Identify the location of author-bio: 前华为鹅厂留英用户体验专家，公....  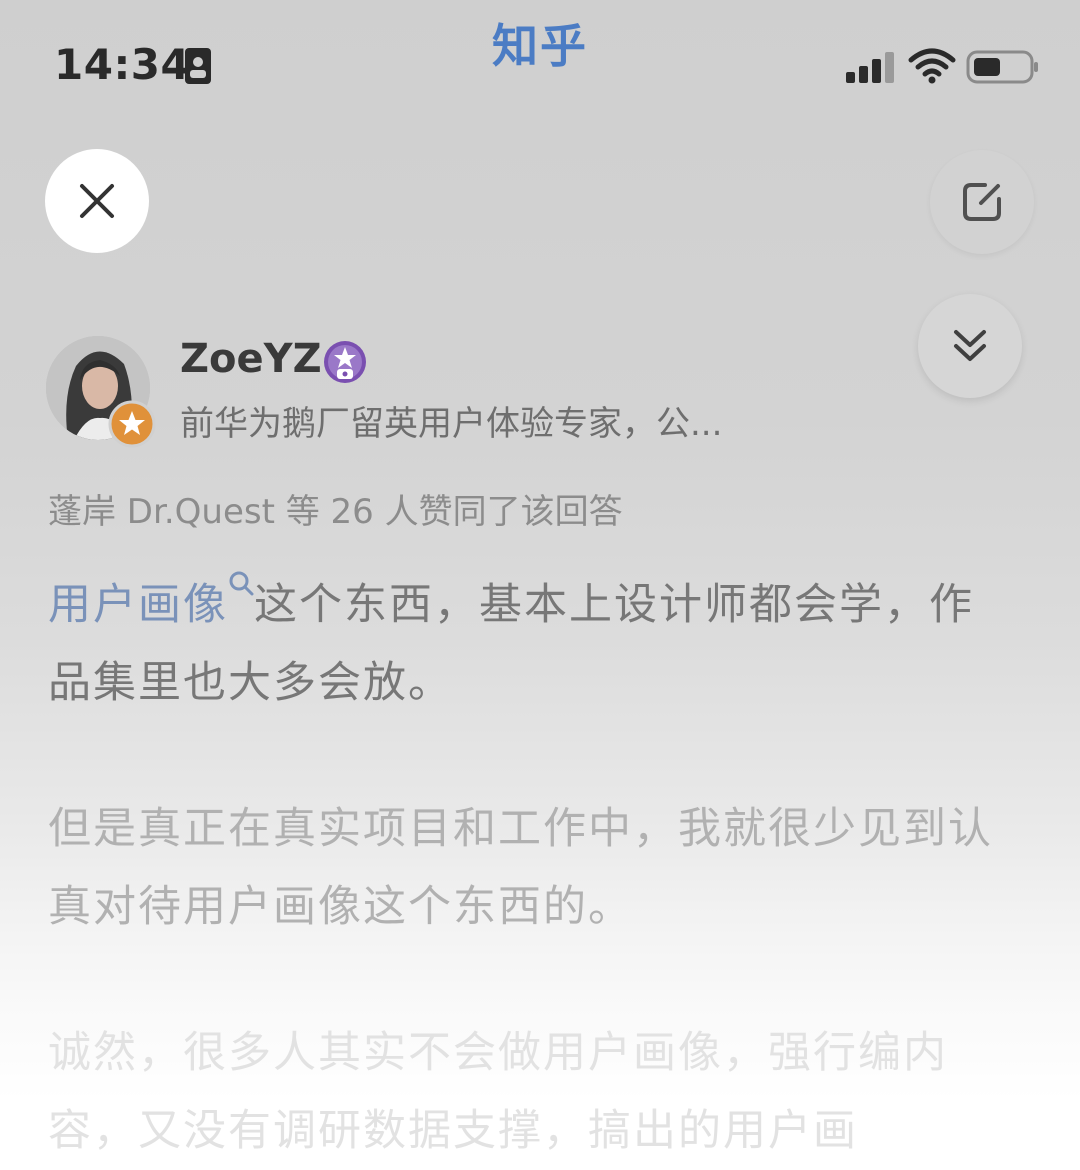
(451, 424).